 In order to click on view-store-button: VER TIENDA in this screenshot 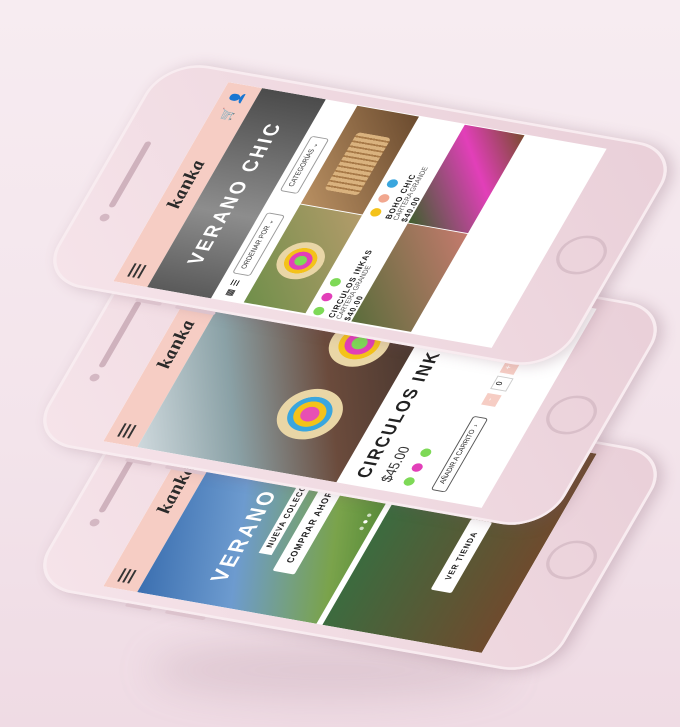, I will do `click(461, 556)`.